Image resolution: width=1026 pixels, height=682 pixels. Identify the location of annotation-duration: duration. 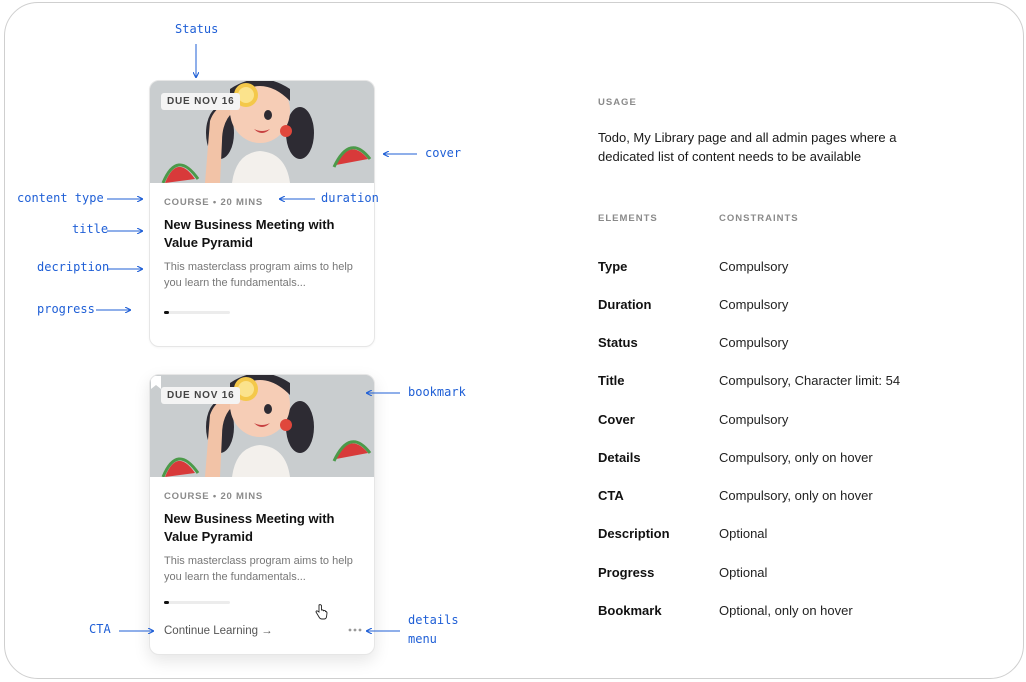
(350, 198).